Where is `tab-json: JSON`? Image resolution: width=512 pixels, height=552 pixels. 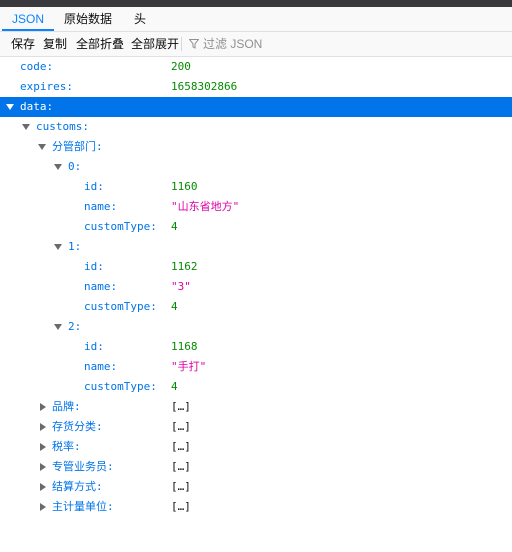
tab-json: JSON is located at coordinates (28, 19).